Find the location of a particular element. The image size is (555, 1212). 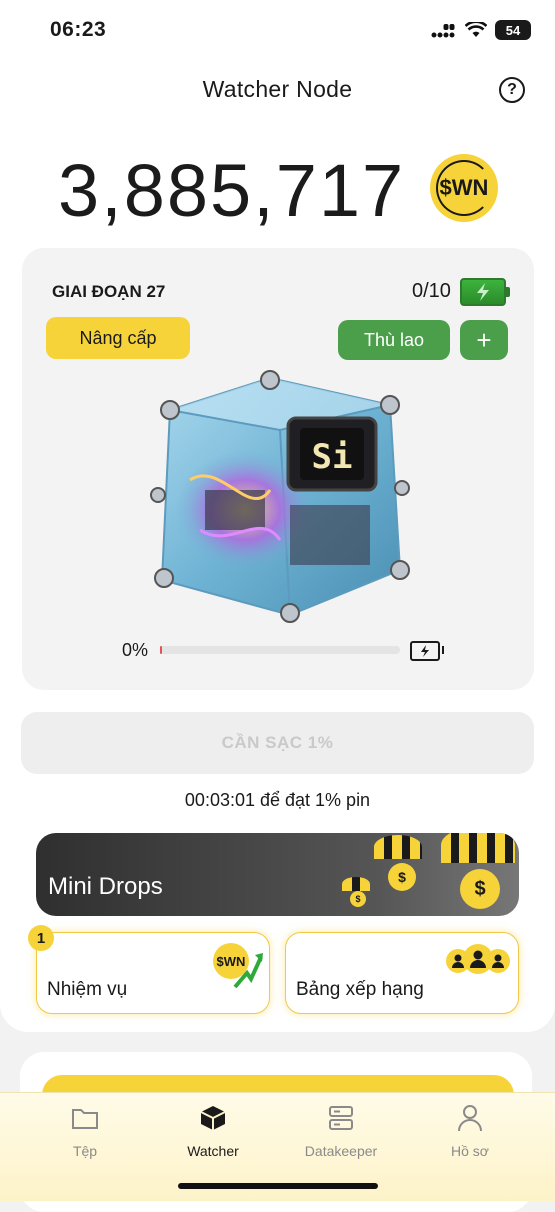

reward-button: Thù lao is located at coordinates (394, 340).